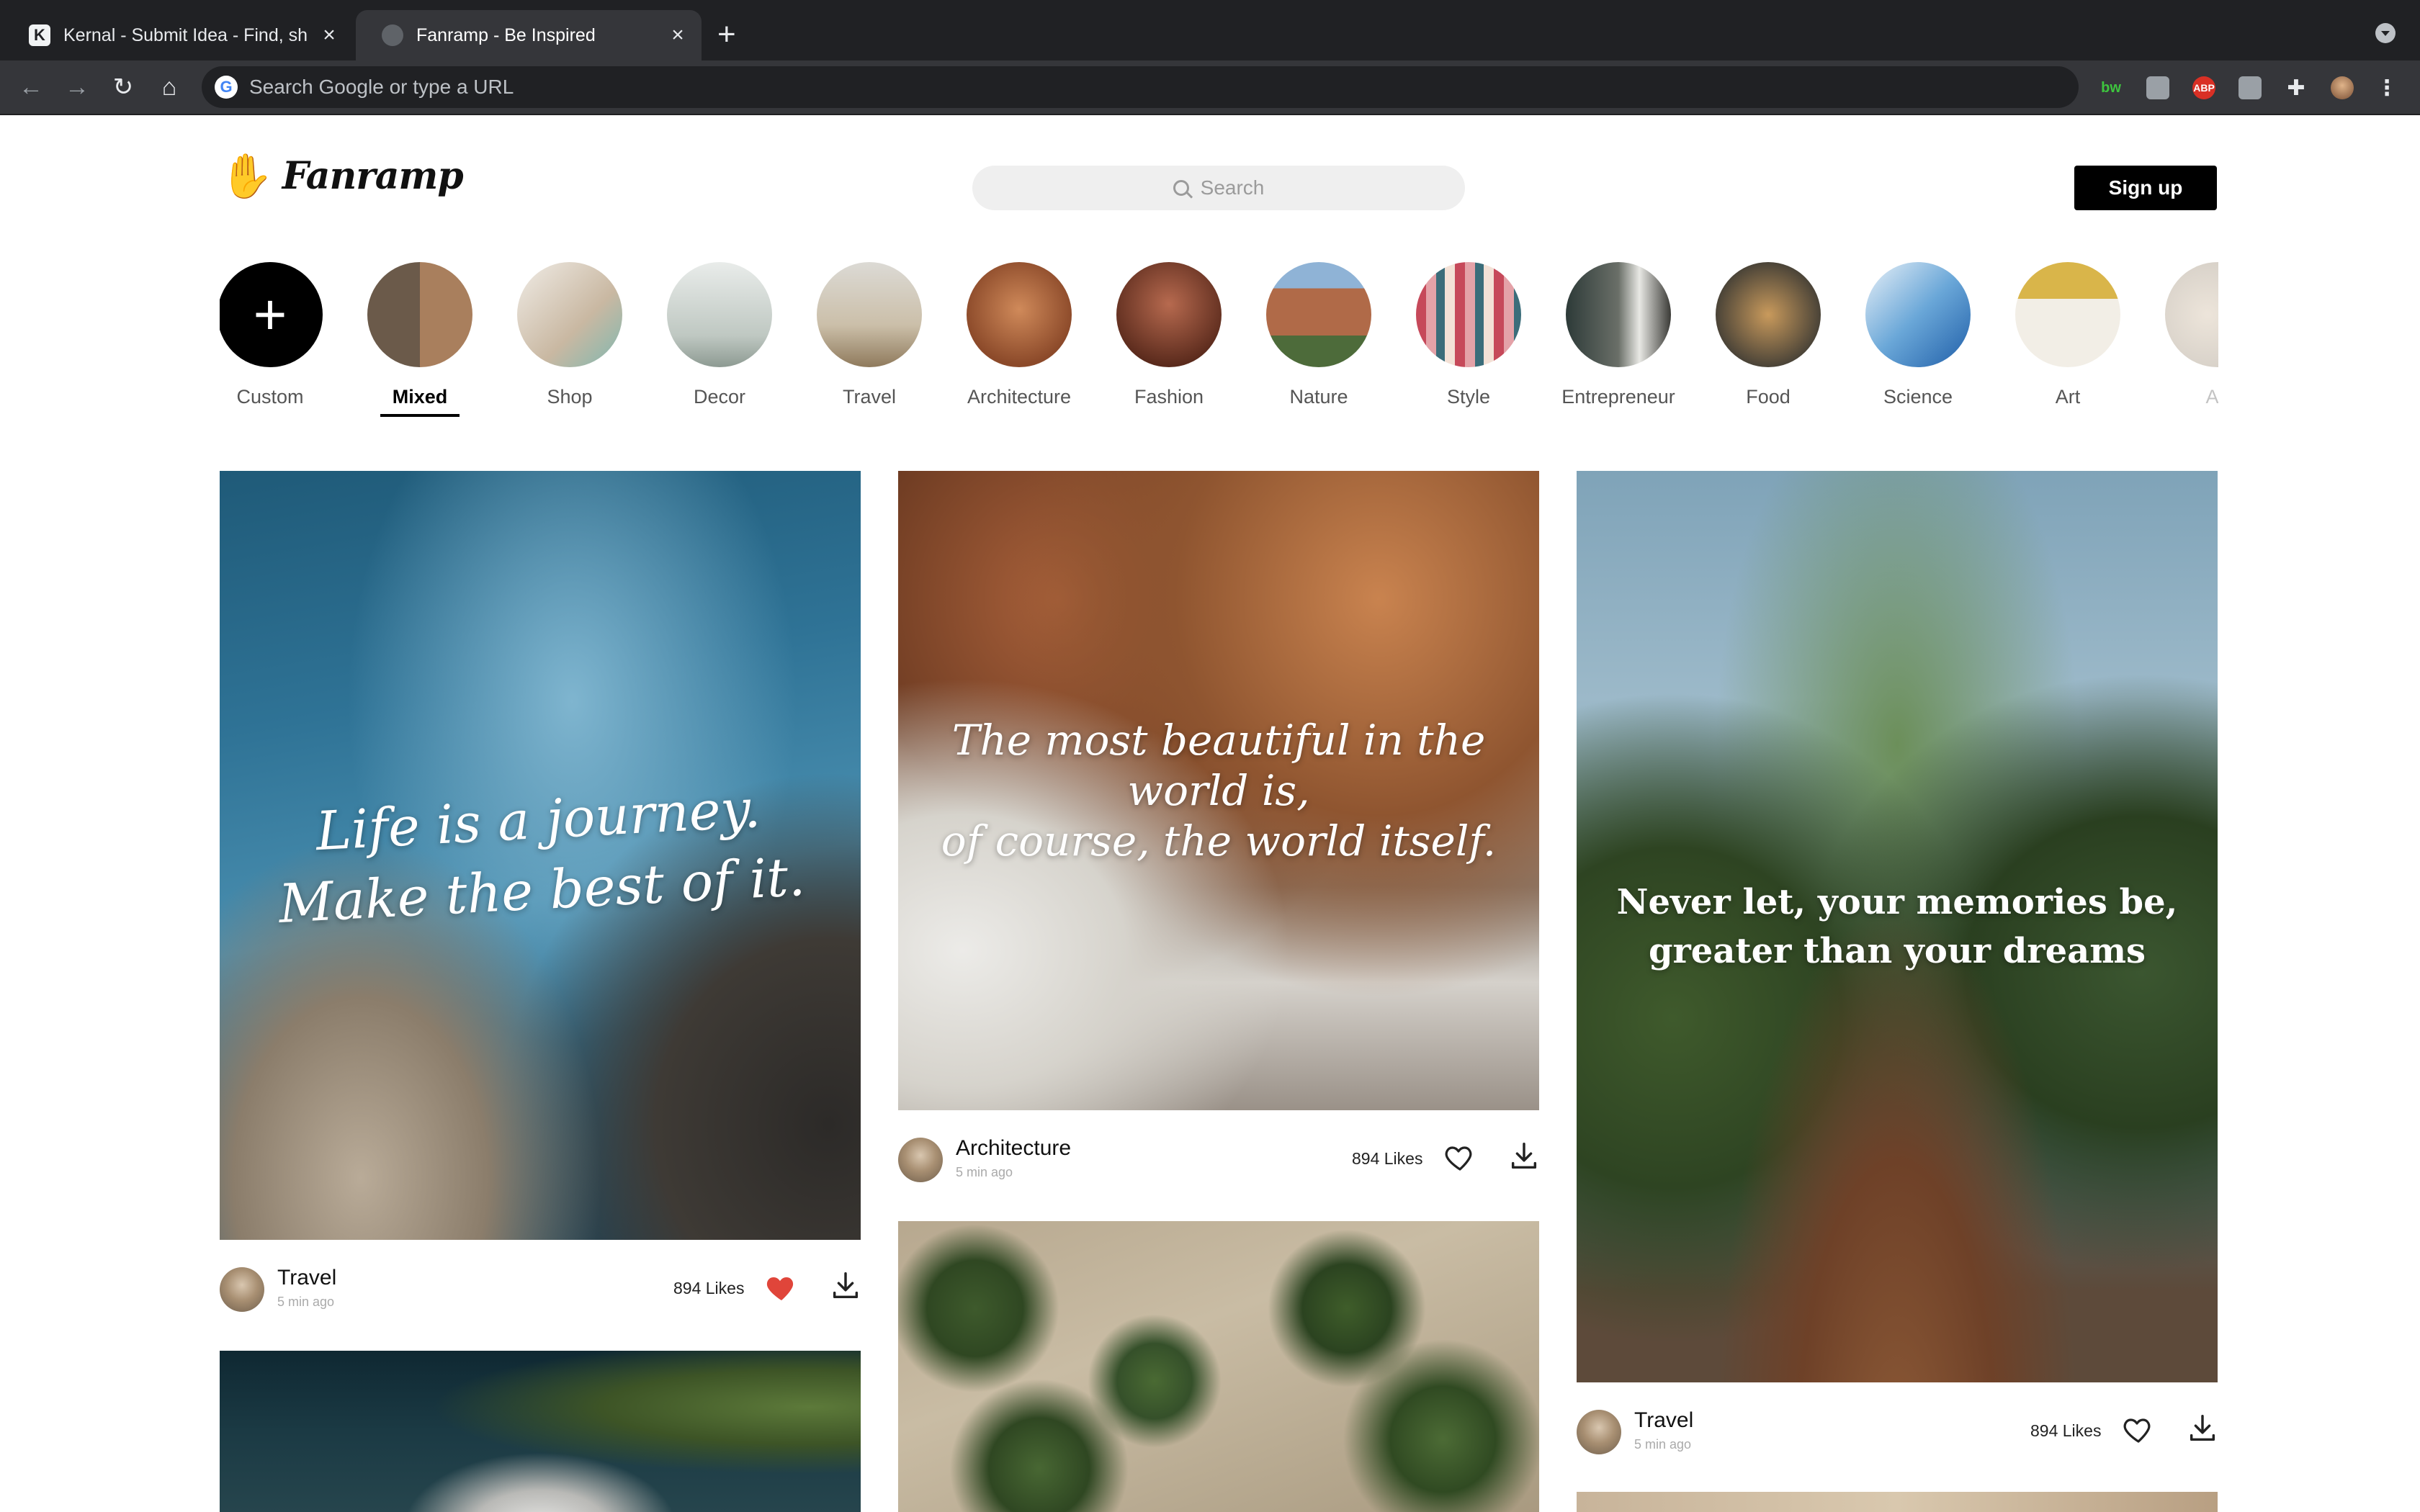 The width and height of the screenshot is (2420, 1512). Describe the element at coordinates (506, 34) in the screenshot. I see `tab-title: Fanramp - Be Inspired` at that location.